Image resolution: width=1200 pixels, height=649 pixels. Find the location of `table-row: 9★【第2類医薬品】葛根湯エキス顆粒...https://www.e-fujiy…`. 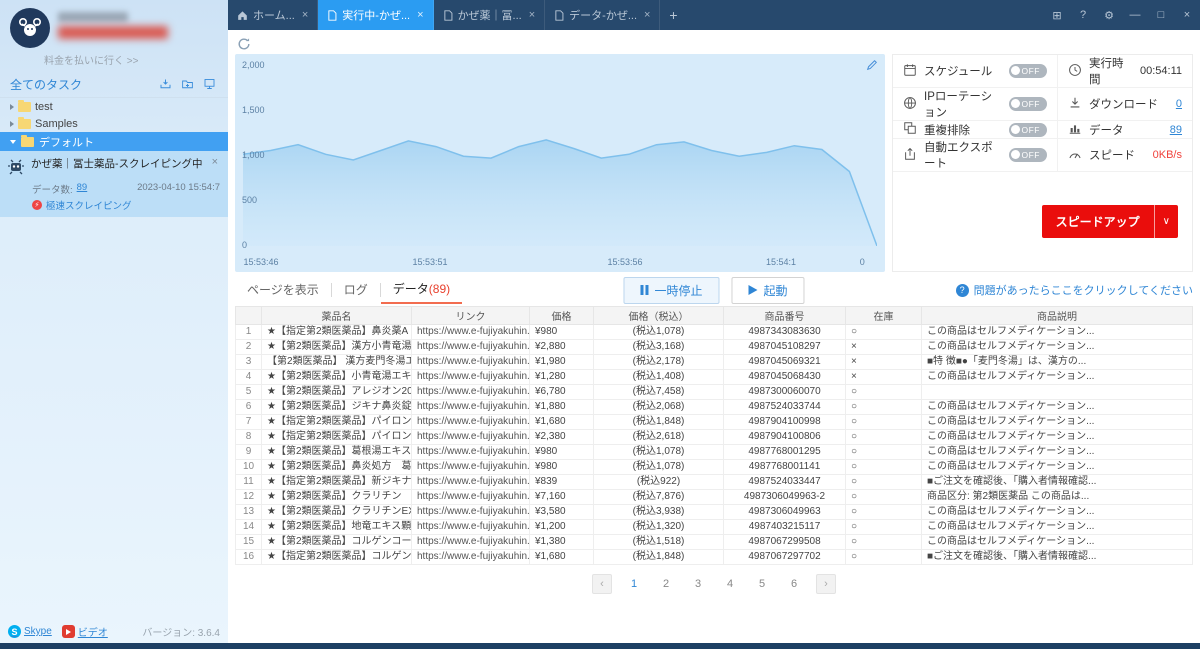

table-row: 9★【第2類医薬品】葛根湯エキス顆粒...https://www.e-fujiy… is located at coordinates (714, 452).